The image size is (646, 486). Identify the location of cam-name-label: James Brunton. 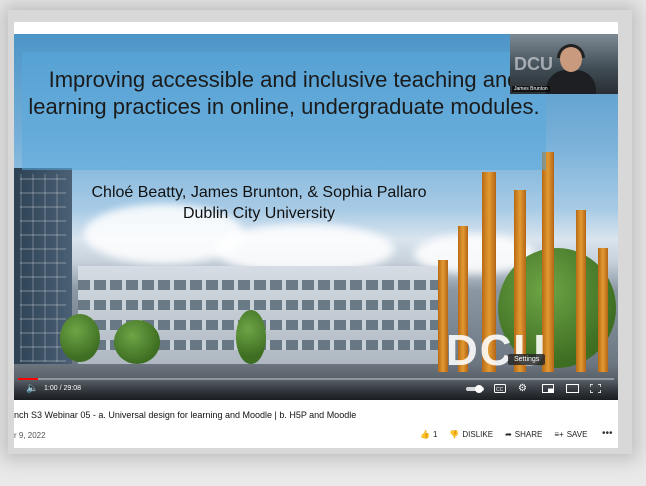
(531, 89).